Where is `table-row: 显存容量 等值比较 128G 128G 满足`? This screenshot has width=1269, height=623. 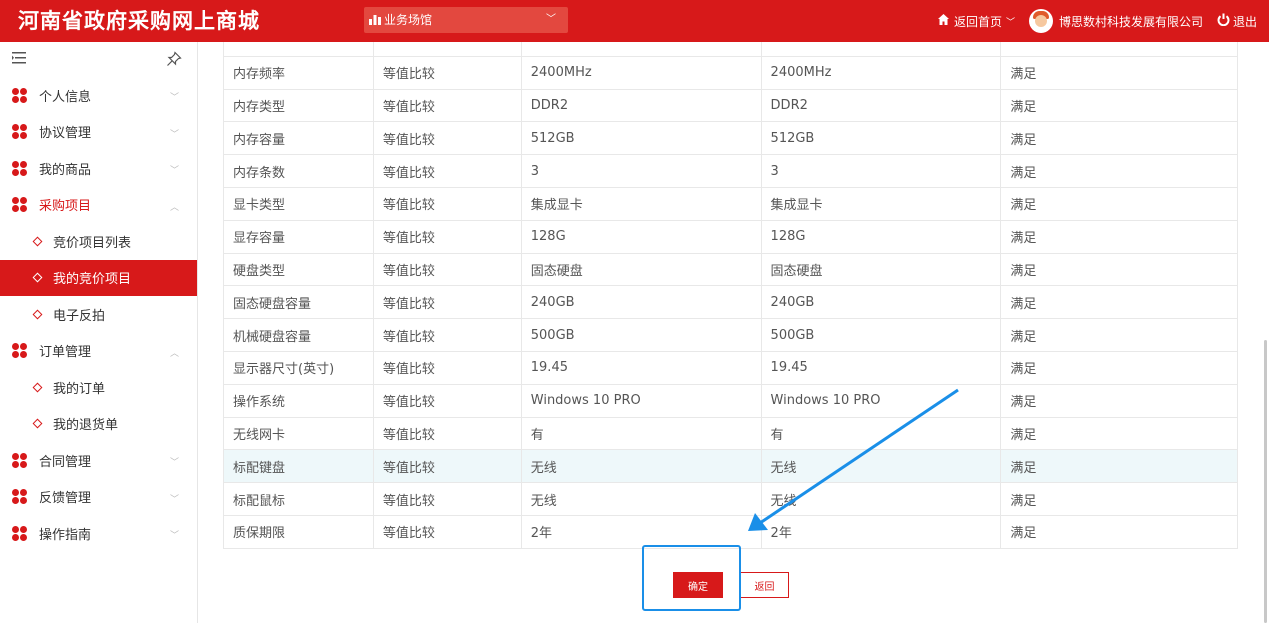 table-row: 显存容量 等值比较 128G 128G 满足 is located at coordinates (730, 236).